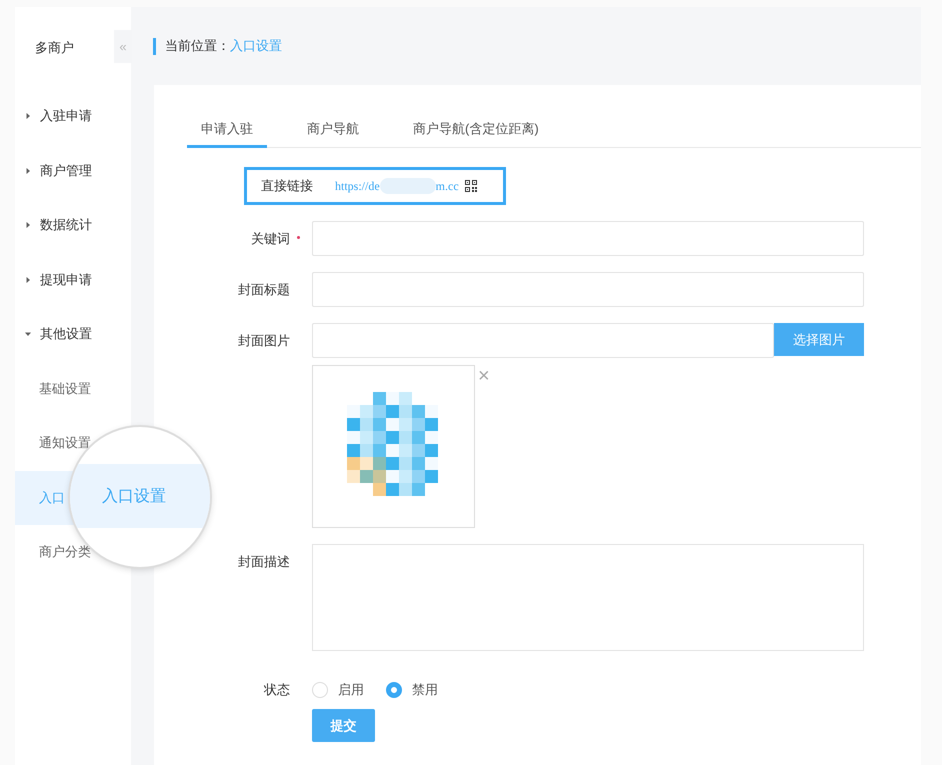  Describe the element at coordinates (264, 341) in the screenshot. I see `field-label: 封面图片` at that location.